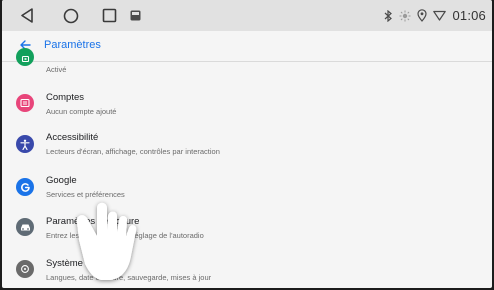 The height and width of the screenshot is (290, 494). I want to click on settings-item-subtitle: Aucun compte ajouté, so click(81, 111).